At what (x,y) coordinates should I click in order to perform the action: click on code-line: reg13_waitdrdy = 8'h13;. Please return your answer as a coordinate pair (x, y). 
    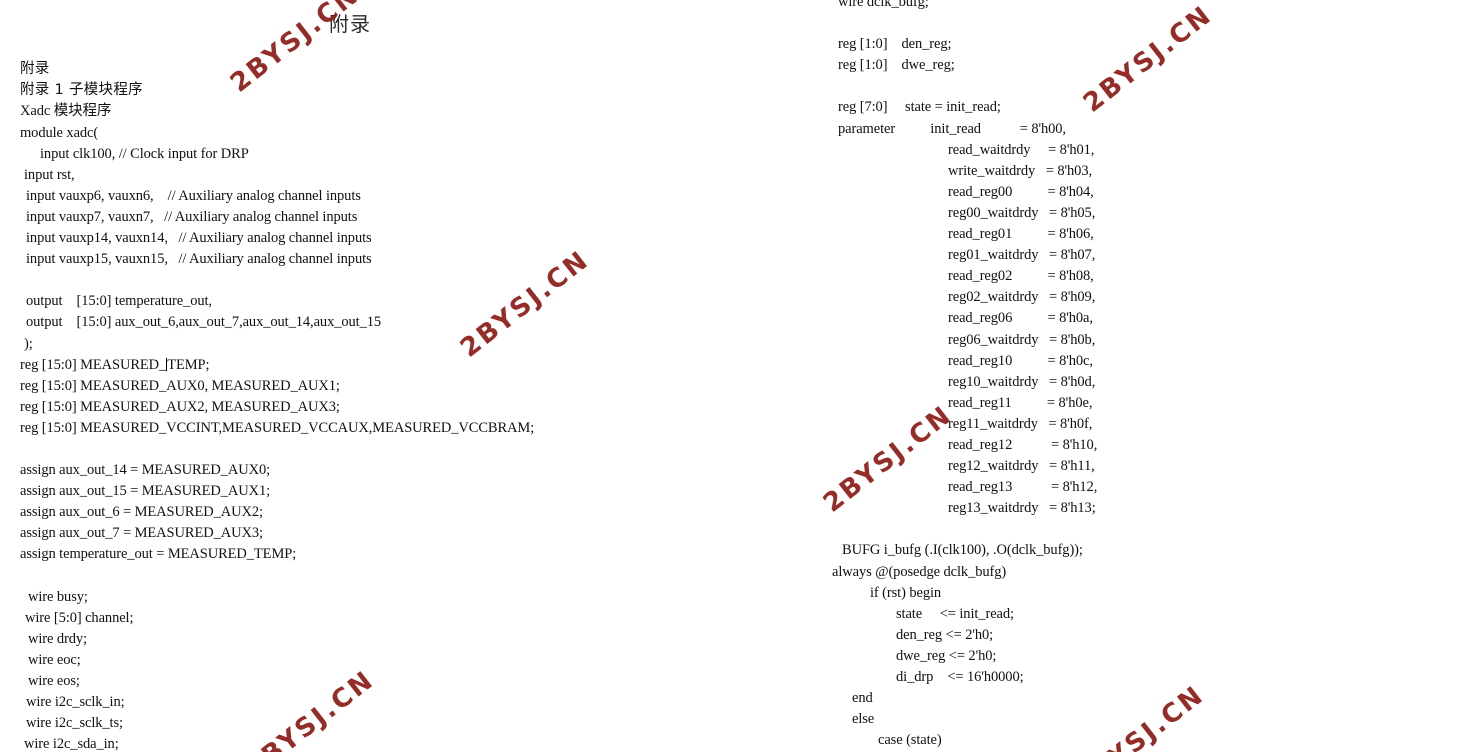
    Looking at the image, I should click on (1022, 508).